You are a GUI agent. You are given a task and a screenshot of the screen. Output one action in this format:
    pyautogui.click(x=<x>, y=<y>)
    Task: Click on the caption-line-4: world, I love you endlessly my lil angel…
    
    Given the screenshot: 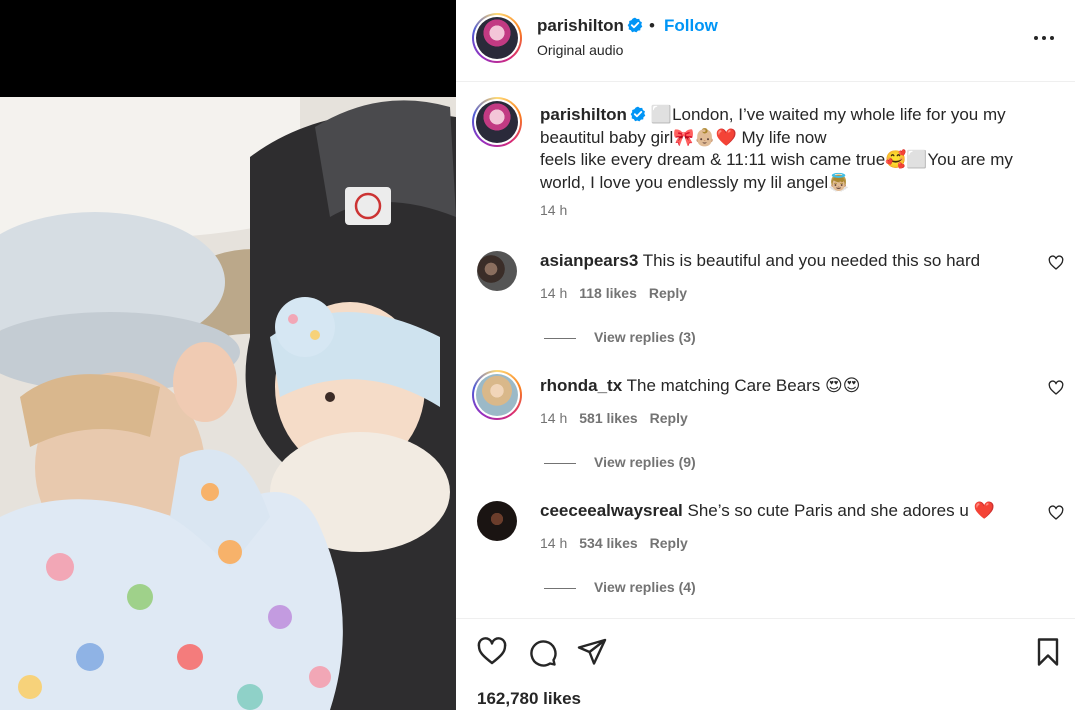 What is the action you would take?
    pyautogui.click(x=695, y=182)
    